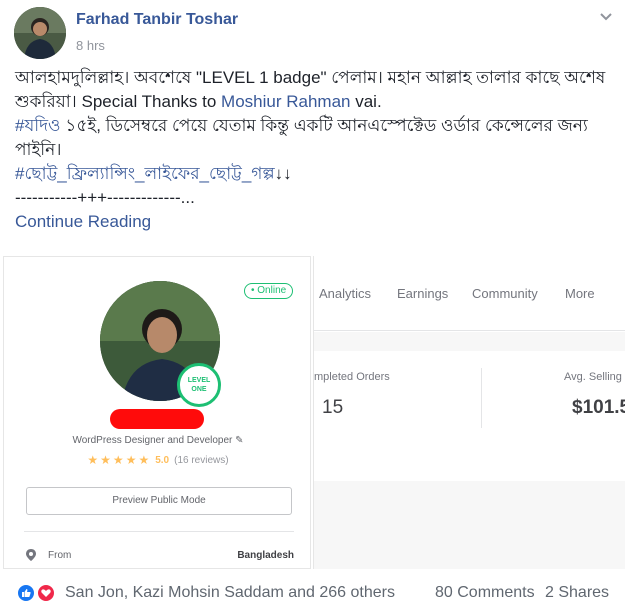 The width and height of the screenshot is (625, 613). I want to click on avg-selling-value: $101.5, so click(598, 407).